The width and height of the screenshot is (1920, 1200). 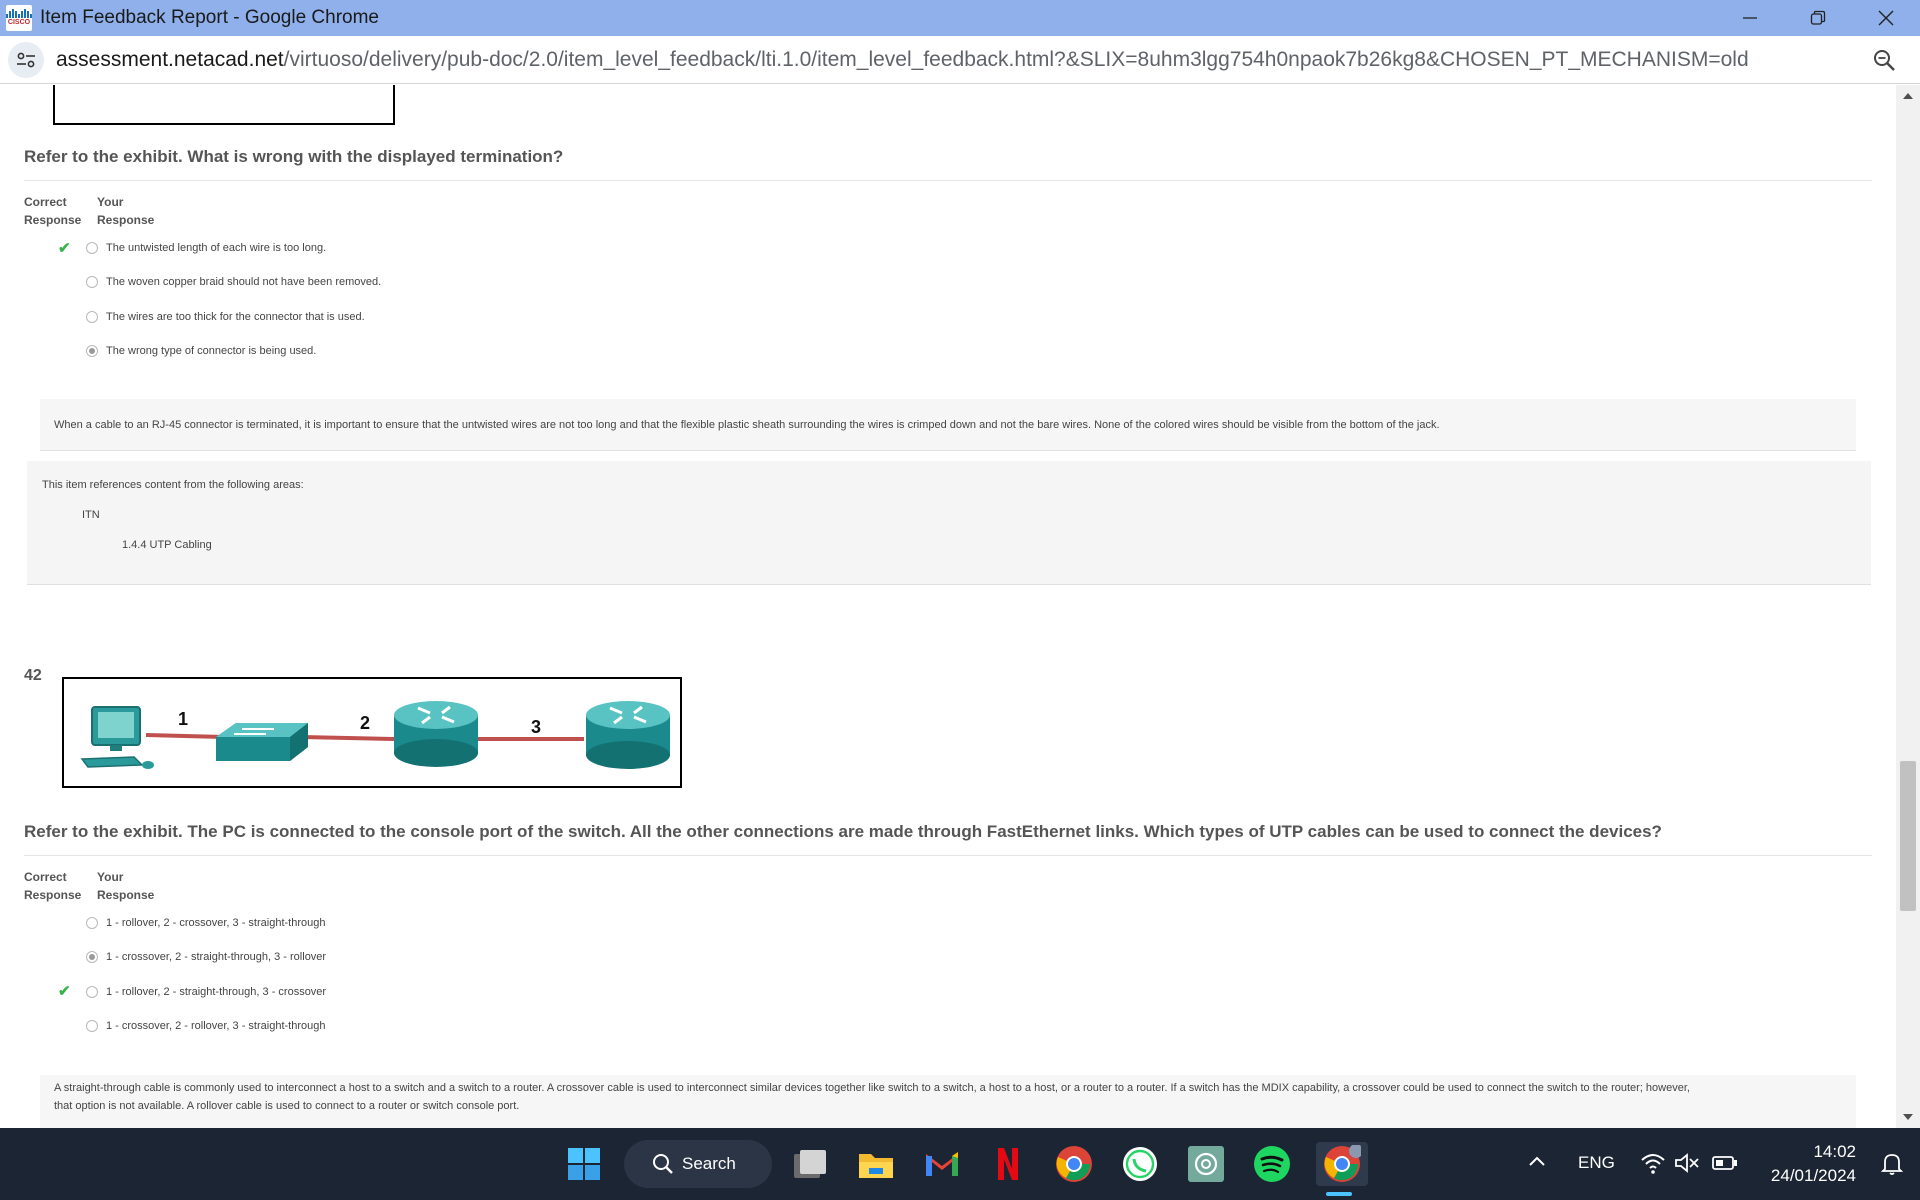 What do you see at coordinates (942, 1164) in the screenshot?
I see `gmail-icon` at bounding box center [942, 1164].